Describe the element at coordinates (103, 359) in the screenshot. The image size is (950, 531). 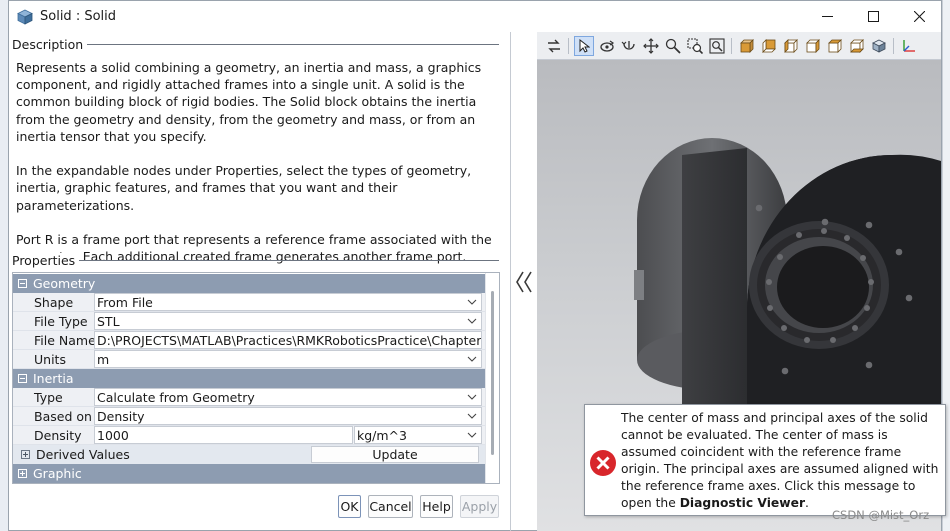
I see `units-value: m` at that location.